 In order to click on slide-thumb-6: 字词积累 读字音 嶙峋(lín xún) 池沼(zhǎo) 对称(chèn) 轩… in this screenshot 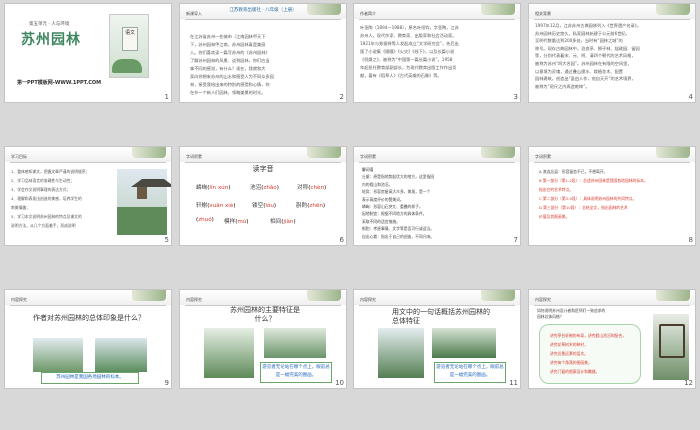, I will do `click(263, 196)`.